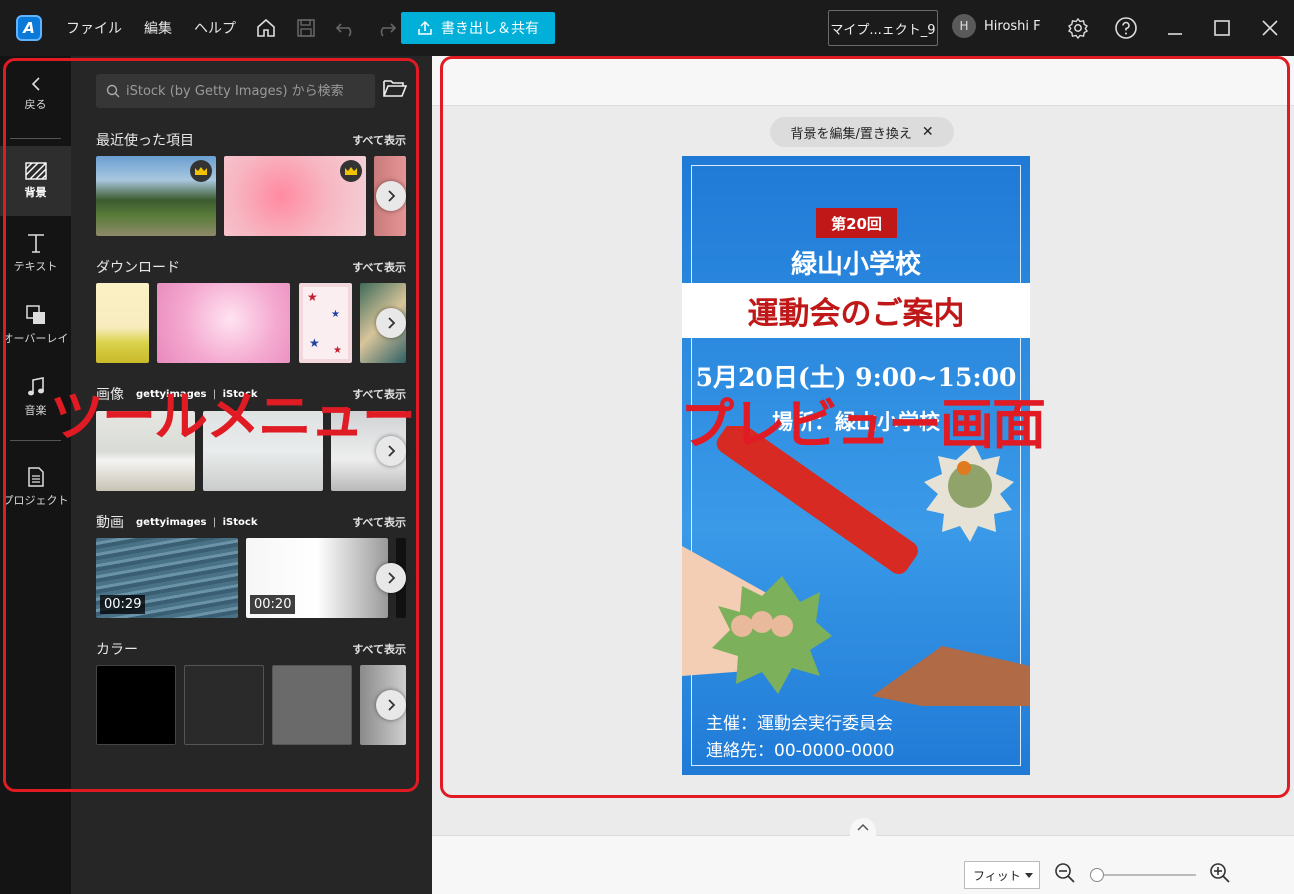  I want to click on back-label: 戻る, so click(35, 104).